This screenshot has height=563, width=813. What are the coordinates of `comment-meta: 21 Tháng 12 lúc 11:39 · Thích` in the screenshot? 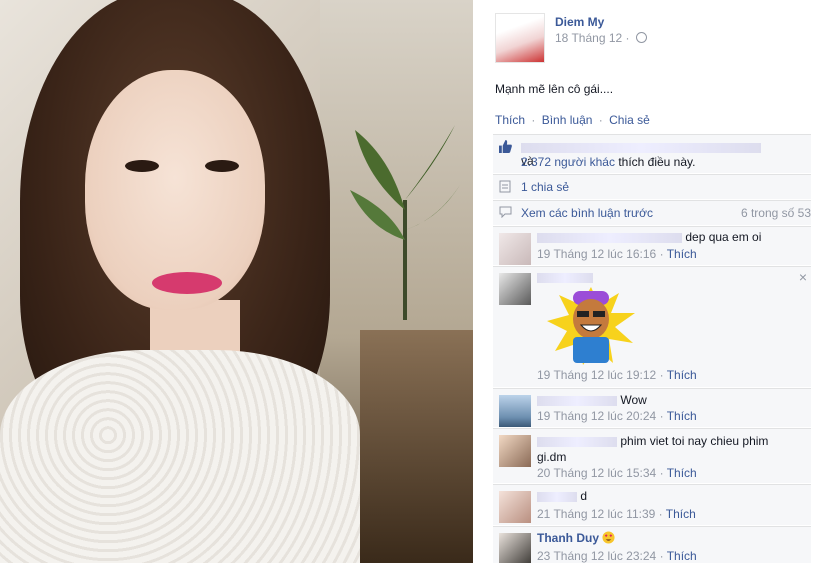 It's located at (616, 514).